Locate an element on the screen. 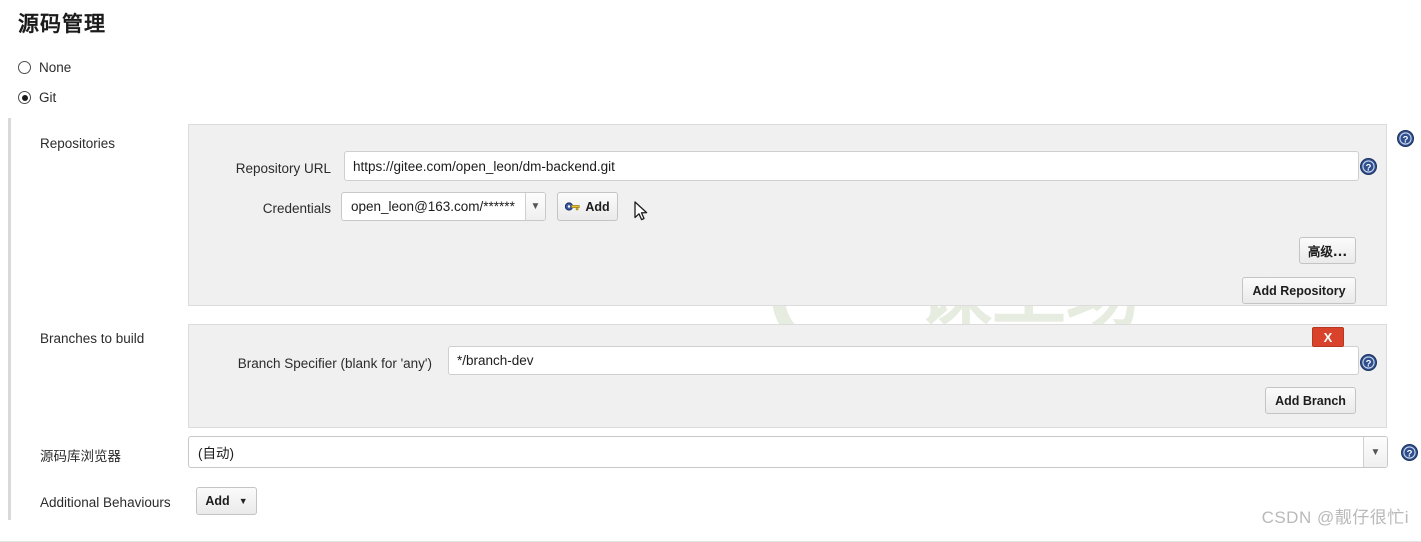 This screenshot has width=1421, height=542. radio-scm-git: Git is located at coordinates (37, 97).